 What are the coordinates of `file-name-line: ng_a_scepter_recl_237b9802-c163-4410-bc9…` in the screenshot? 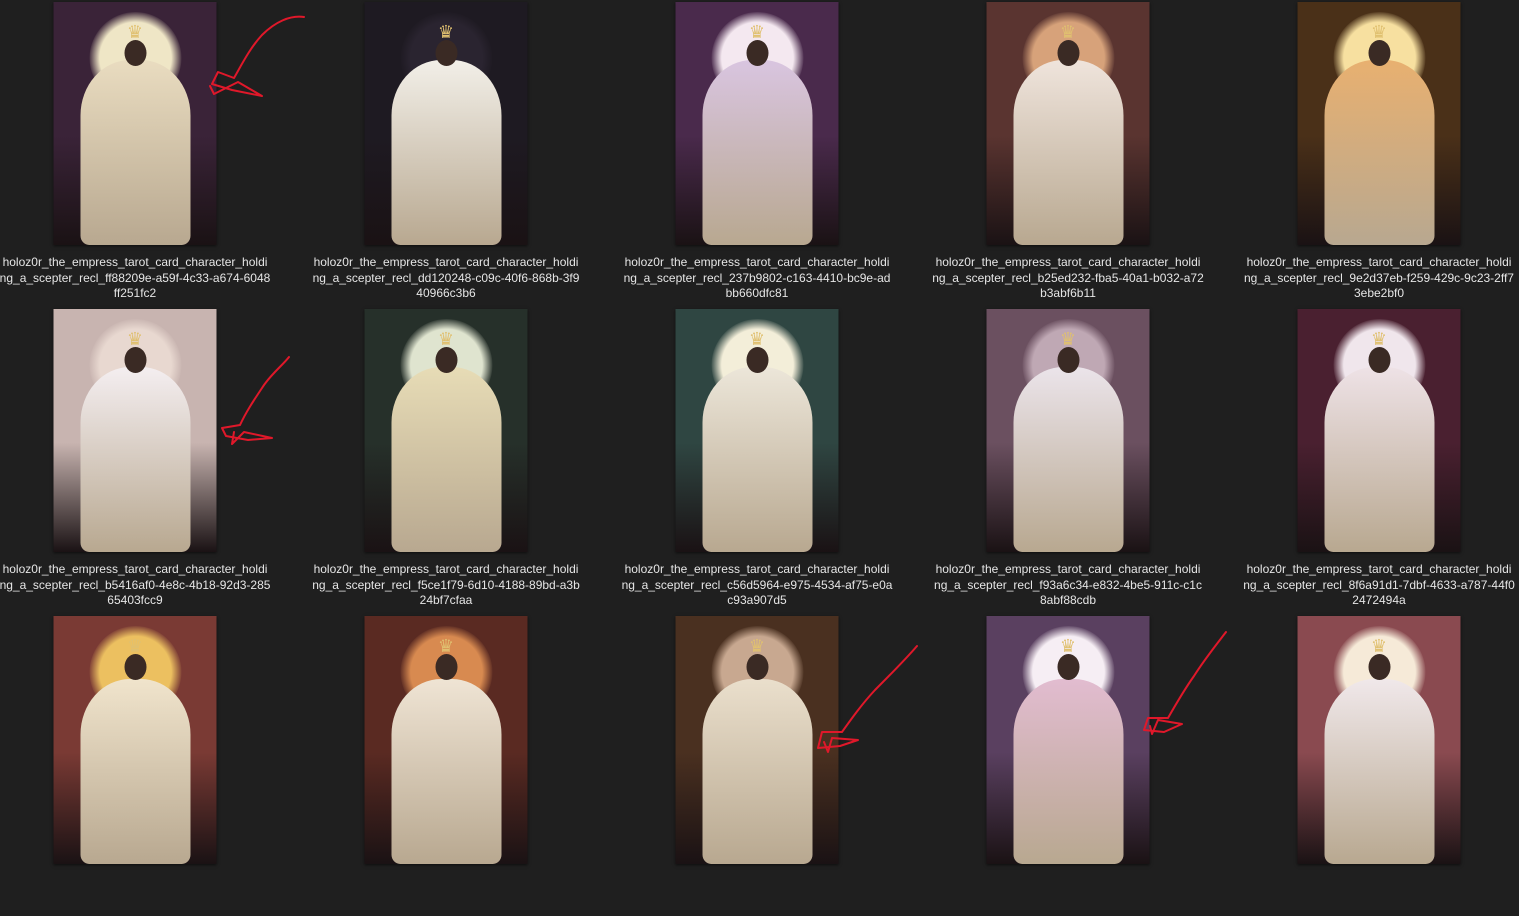 It's located at (757, 277).